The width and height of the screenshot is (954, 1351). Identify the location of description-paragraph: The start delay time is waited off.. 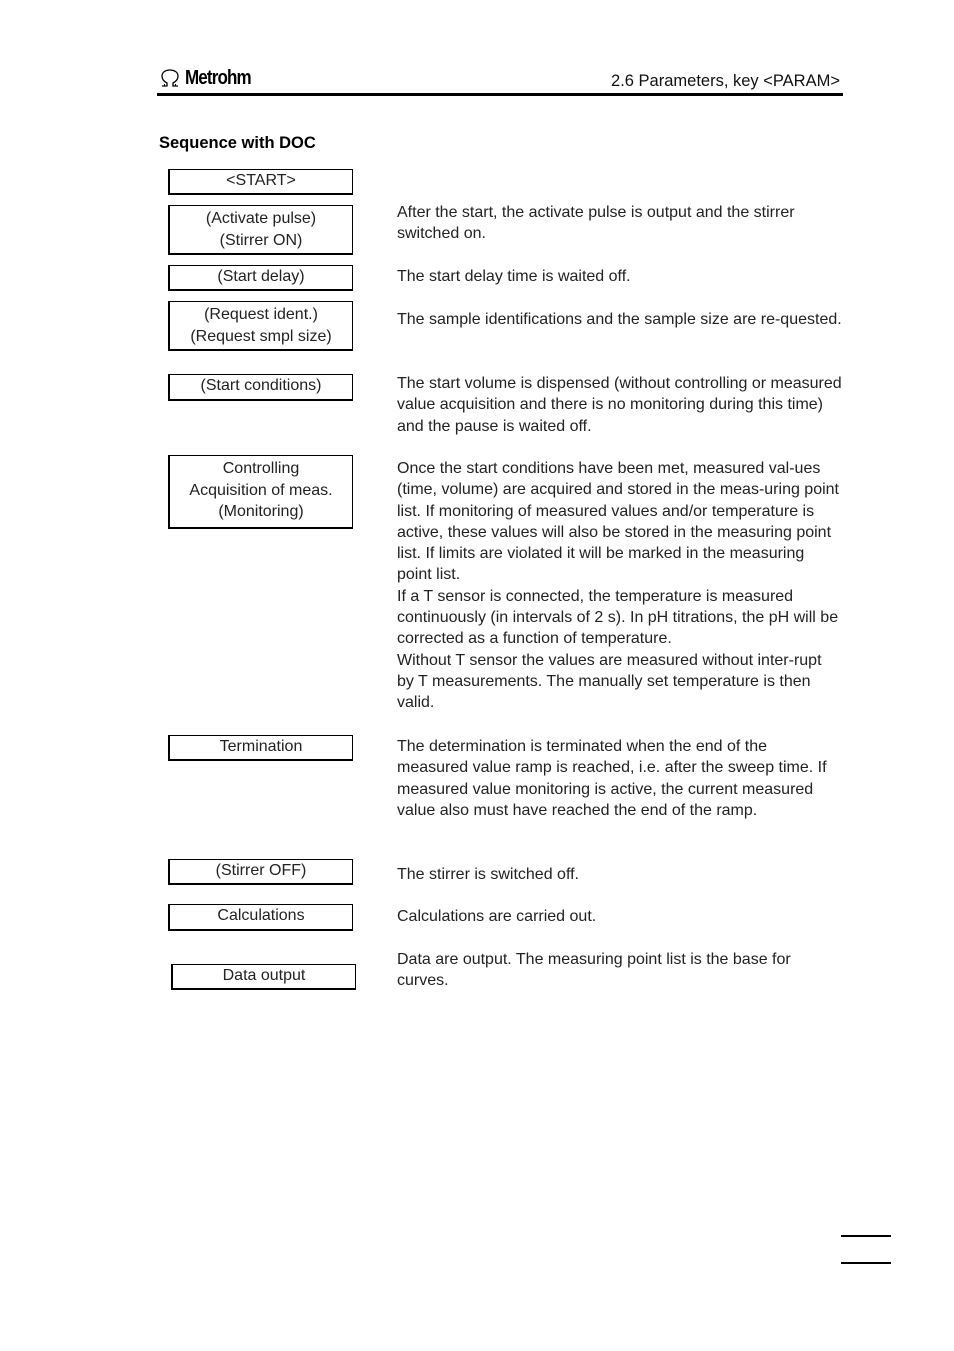
(514, 276).